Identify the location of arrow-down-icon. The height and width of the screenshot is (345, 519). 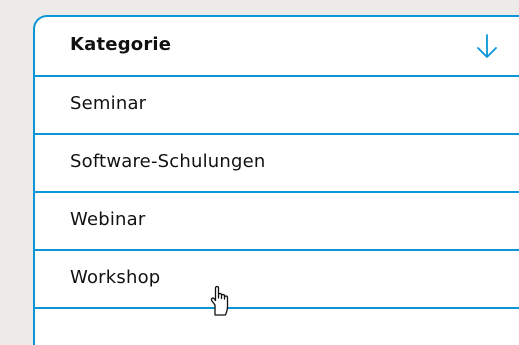
(487, 46).